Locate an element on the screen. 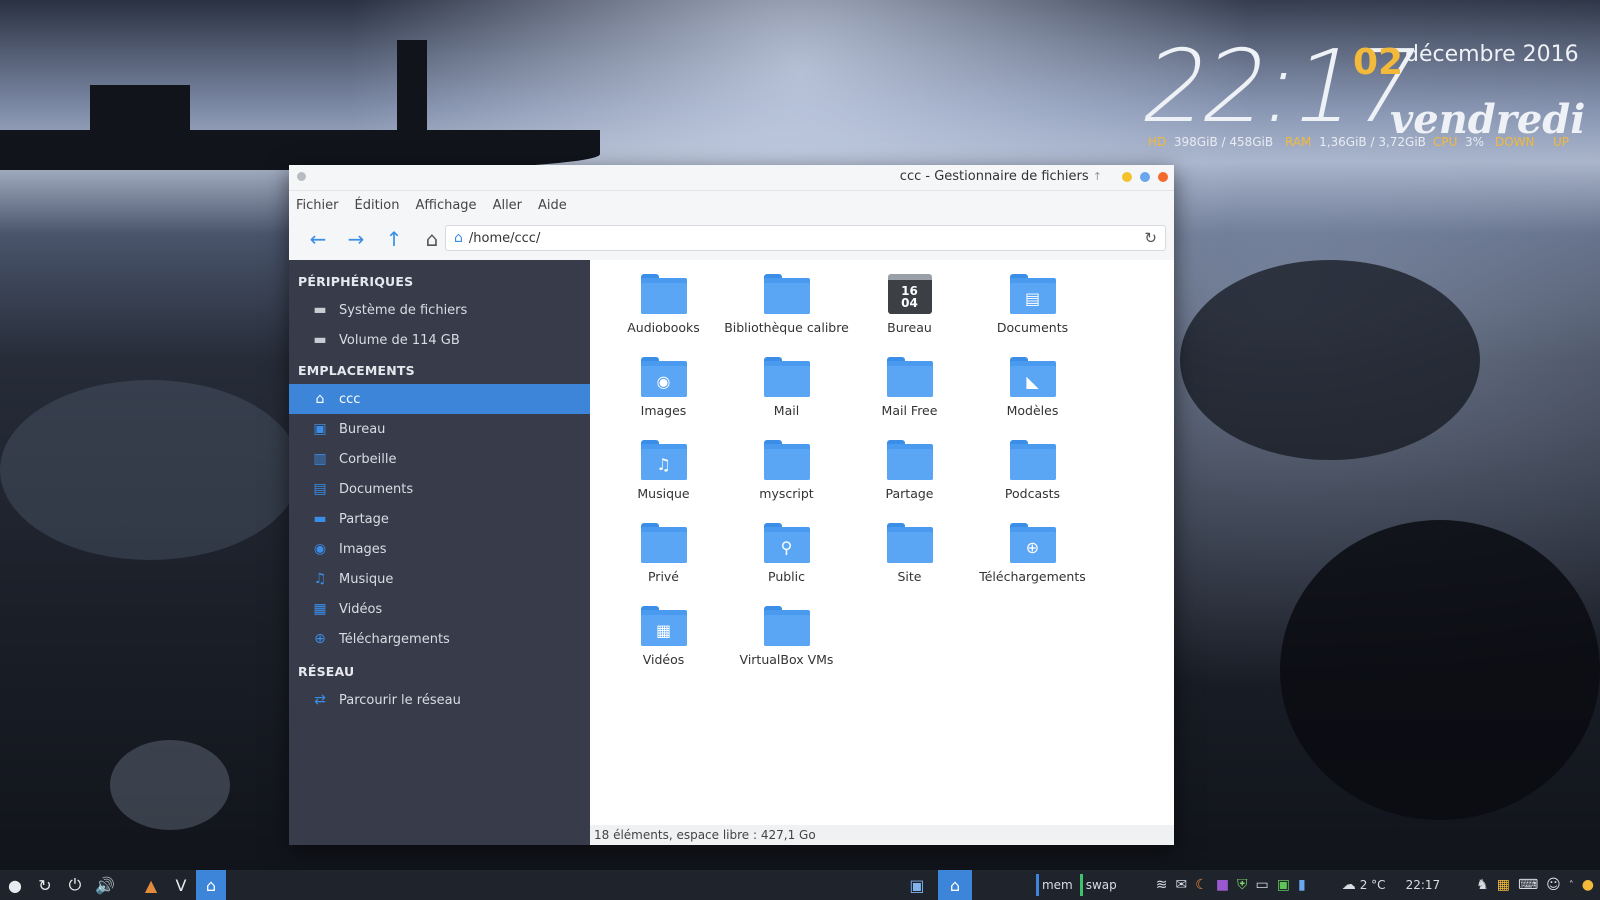  app-v-icon: V is located at coordinates (181, 885).